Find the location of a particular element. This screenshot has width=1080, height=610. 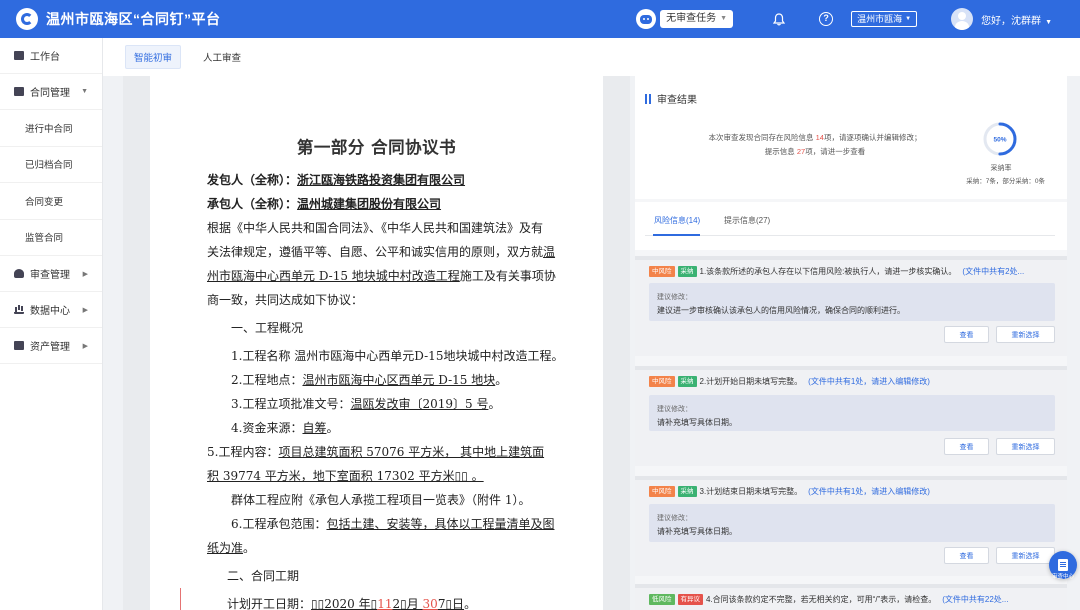

region-select: 温州市瓯海 ▼ is located at coordinates (884, 19).